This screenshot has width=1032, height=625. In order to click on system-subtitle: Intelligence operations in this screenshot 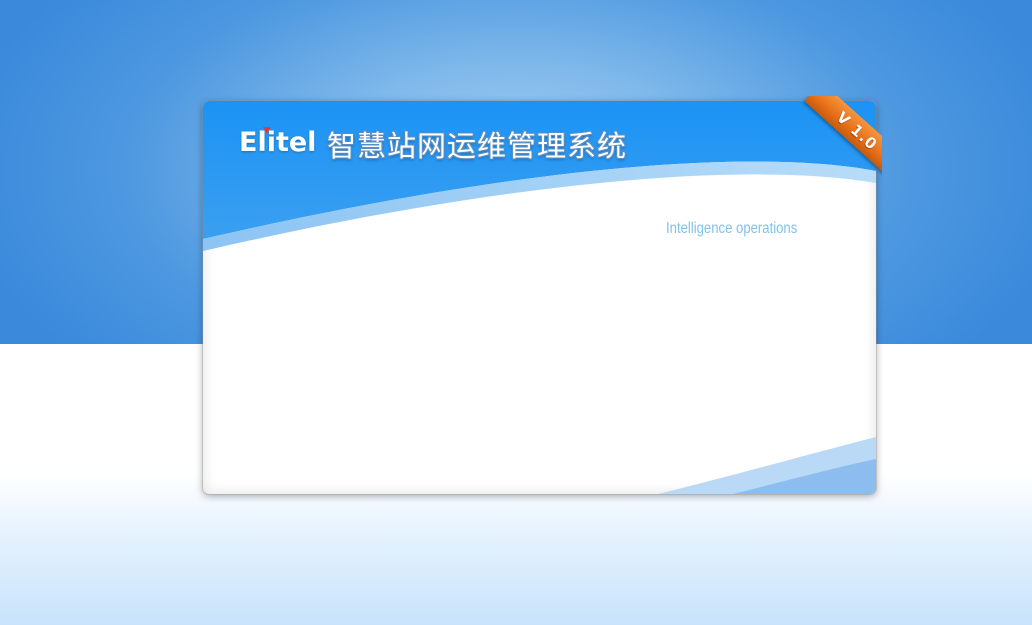, I will do `click(732, 228)`.